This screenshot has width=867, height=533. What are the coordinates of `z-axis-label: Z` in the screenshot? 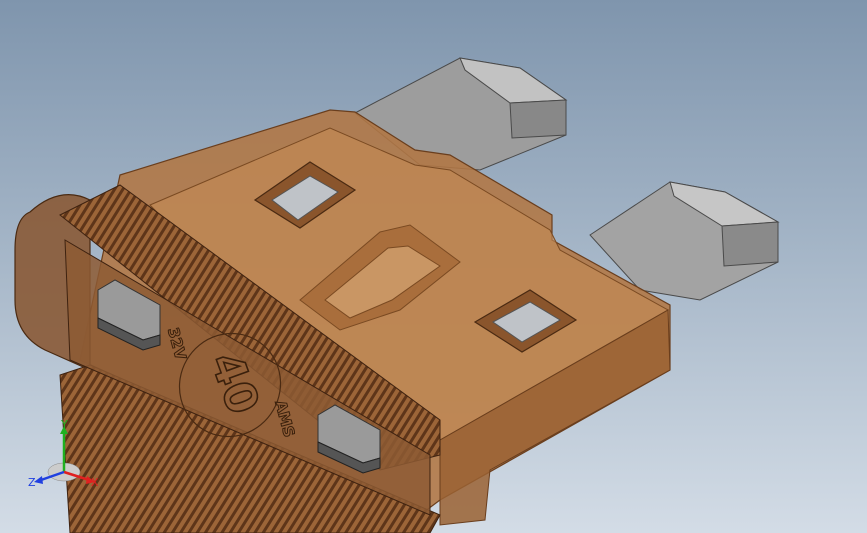 It's located at (32, 482).